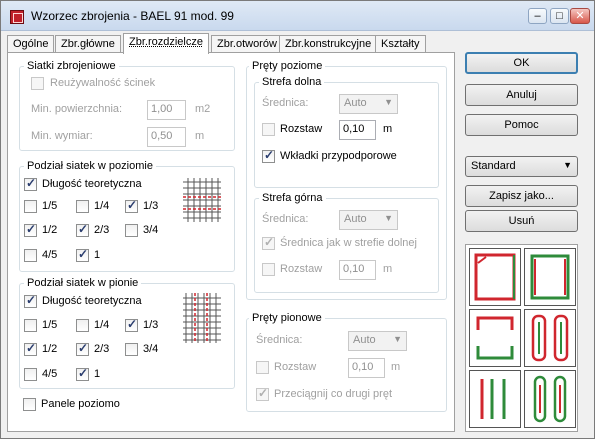 This screenshot has width=595, height=439. Describe the element at coordinates (50, 255) in the screenshot. I see `poziom-4-5-label: 4/5` at that location.